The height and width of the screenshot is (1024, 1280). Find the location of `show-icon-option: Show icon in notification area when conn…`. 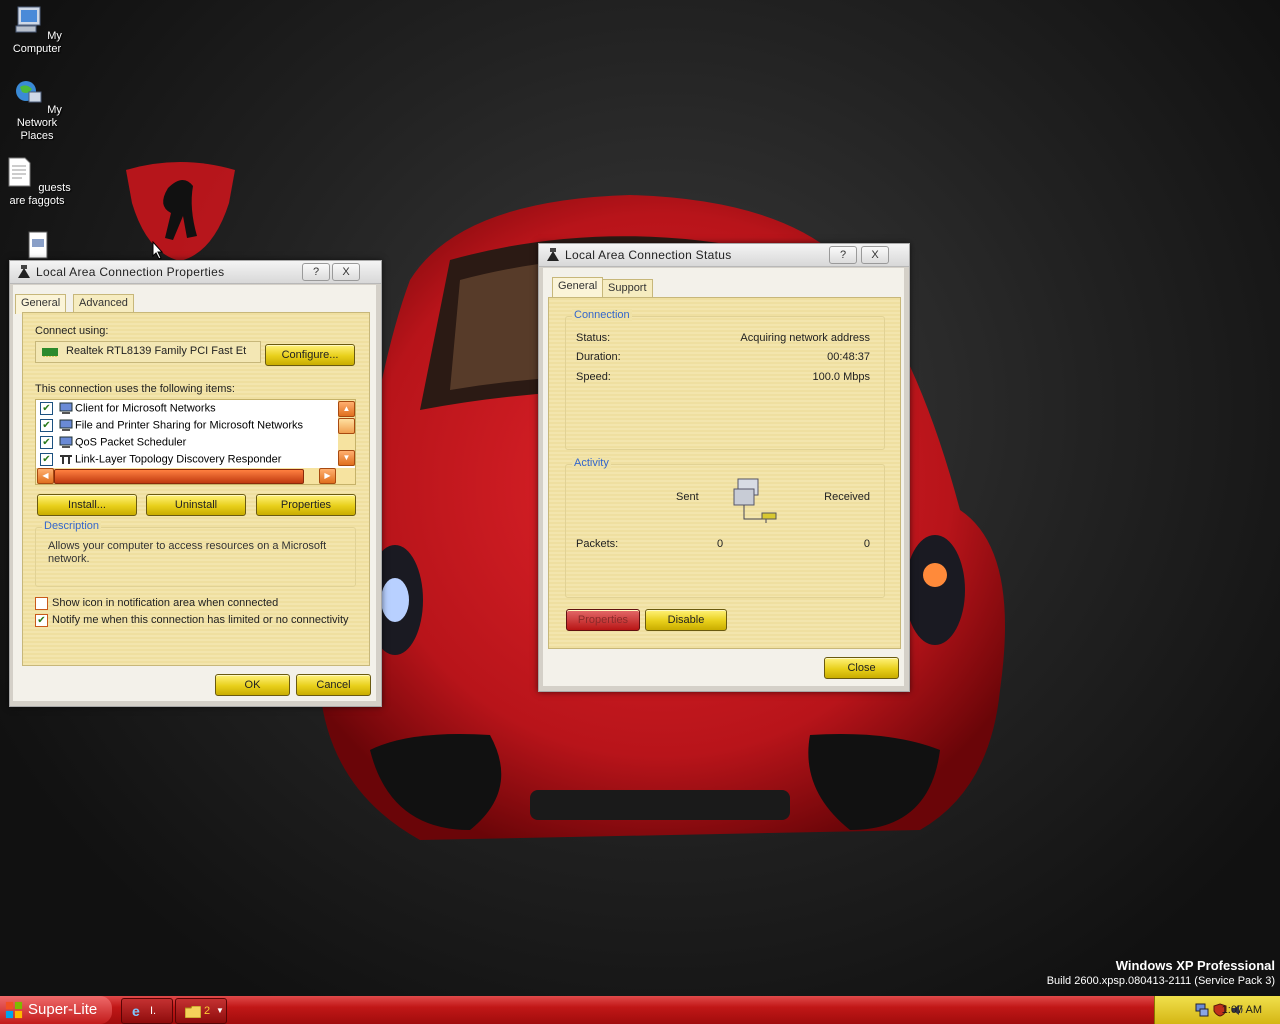

show-icon-option: Show icon in notification area when conn… is located at coordinates (156, 603).